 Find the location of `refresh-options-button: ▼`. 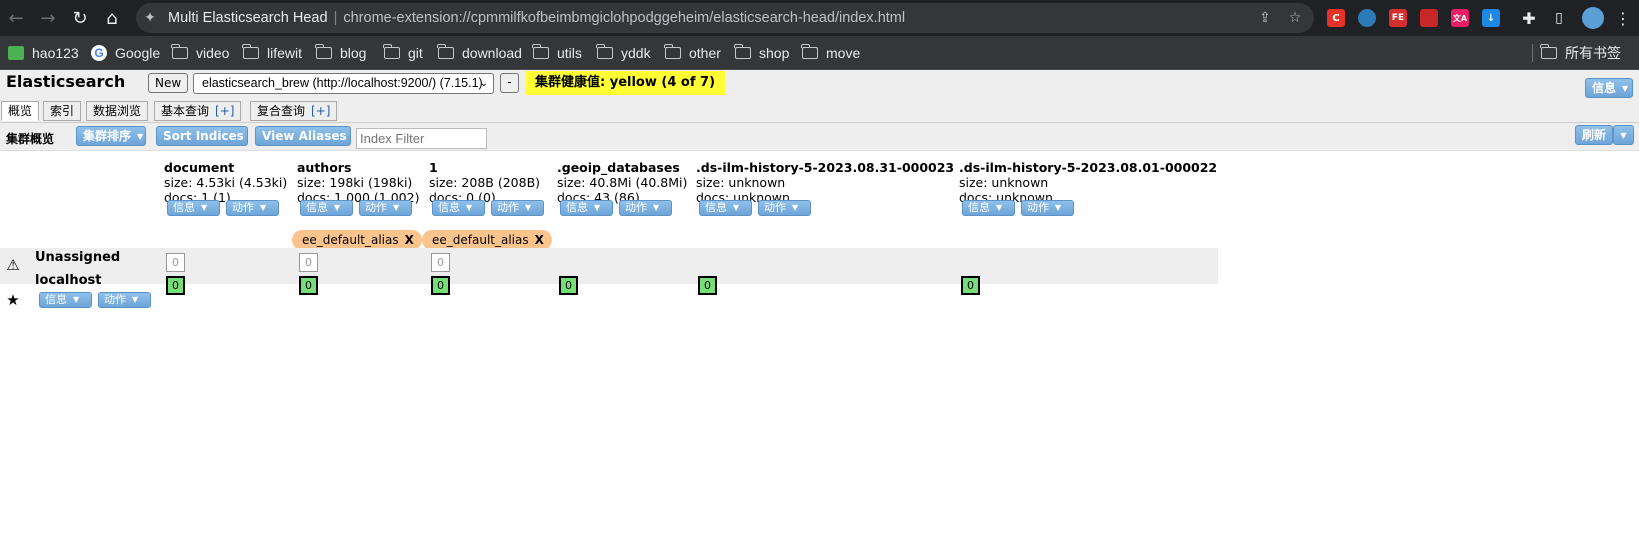

refresh-options-button: ▼ is located at coordinates (1623, 135).